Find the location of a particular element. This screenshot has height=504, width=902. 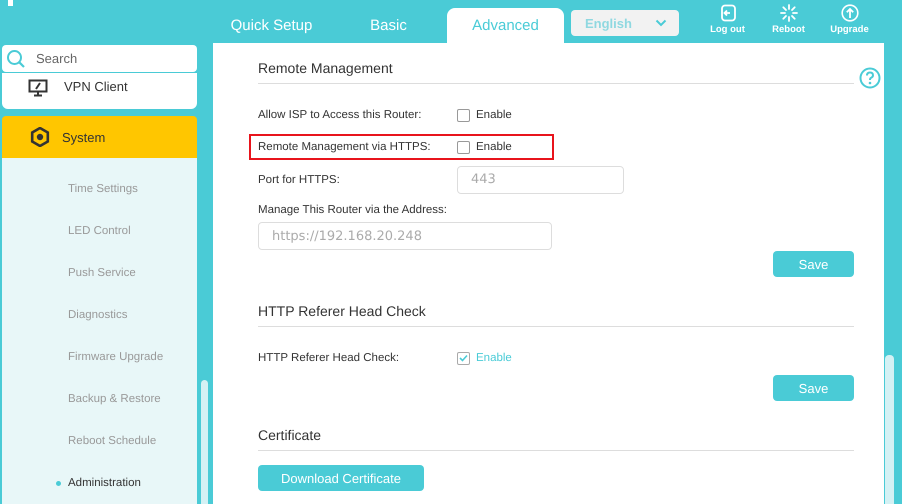

sidebar-item: VPN Client is located at coordinates (99, 91).